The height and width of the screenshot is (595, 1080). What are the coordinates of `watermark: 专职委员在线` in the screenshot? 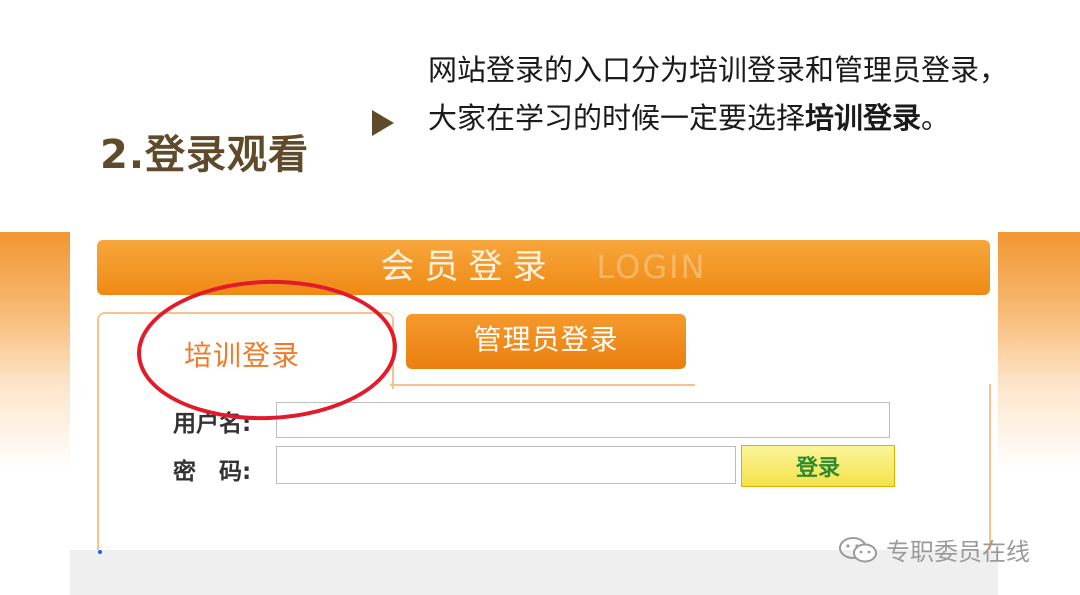 It's located at (934, 549).